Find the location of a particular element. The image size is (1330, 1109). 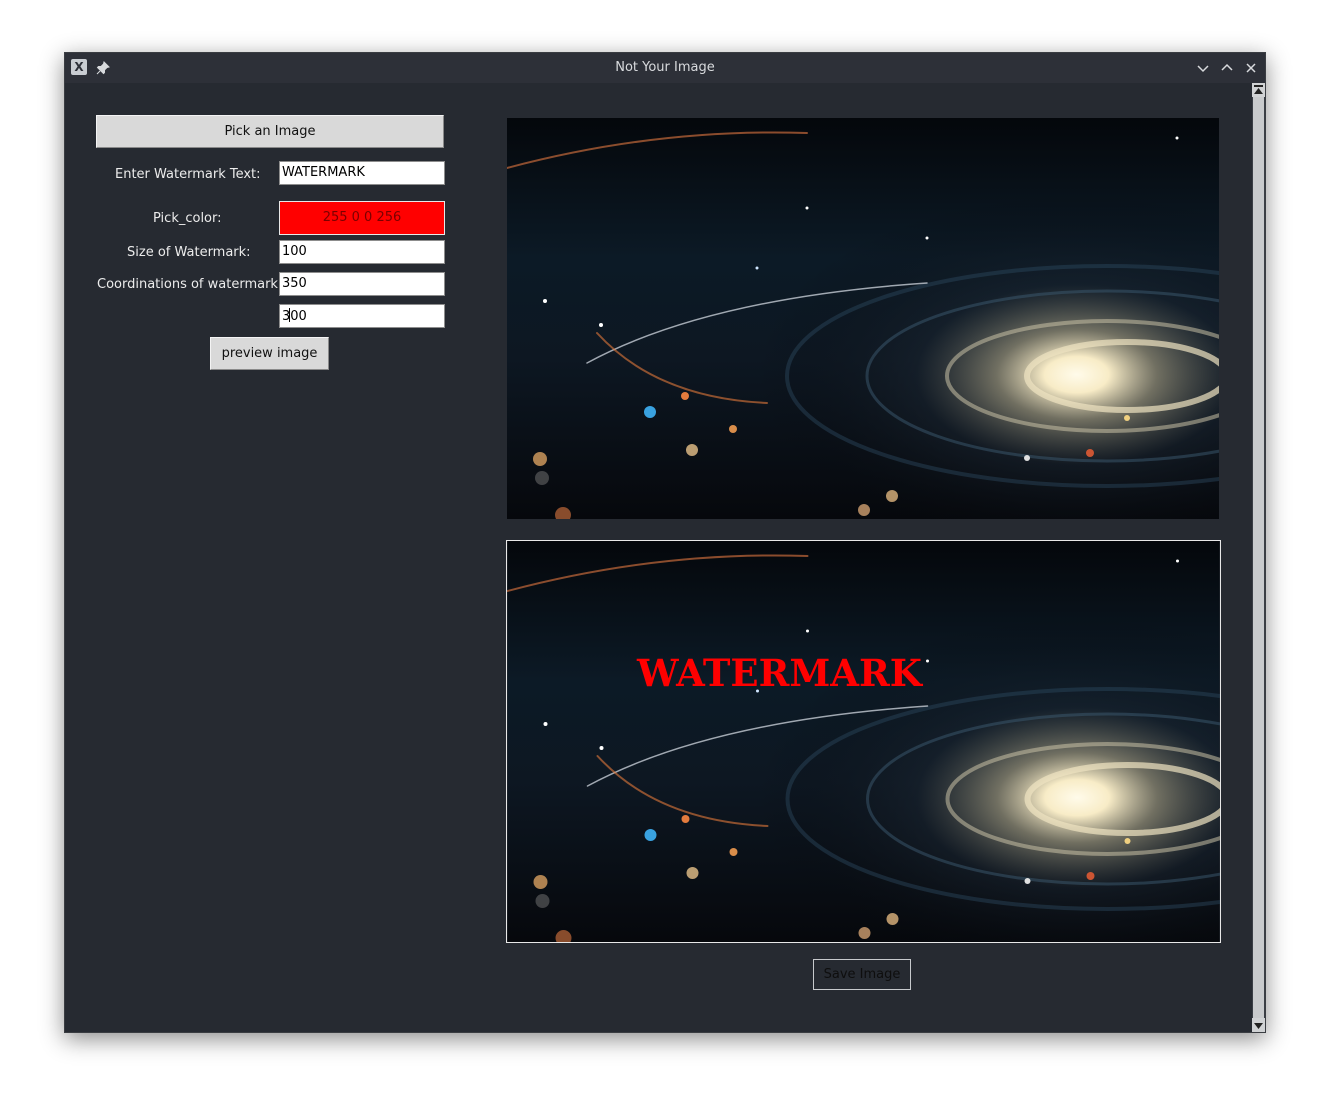

size-label: Size of Watermark: is located at coordinates (189, 252).